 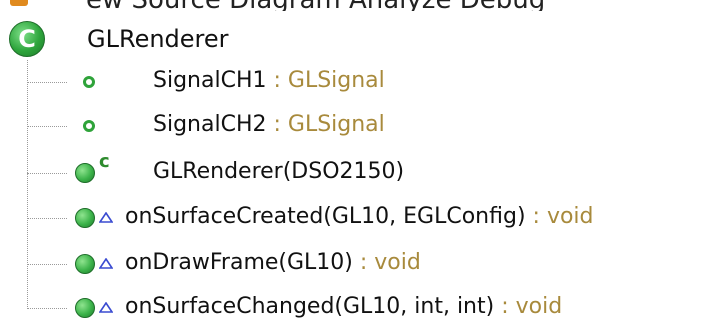 I want to click on member-signature: onSurfaceCreated(GL10, EGLConfig) : void, so click(x=359, y=216).